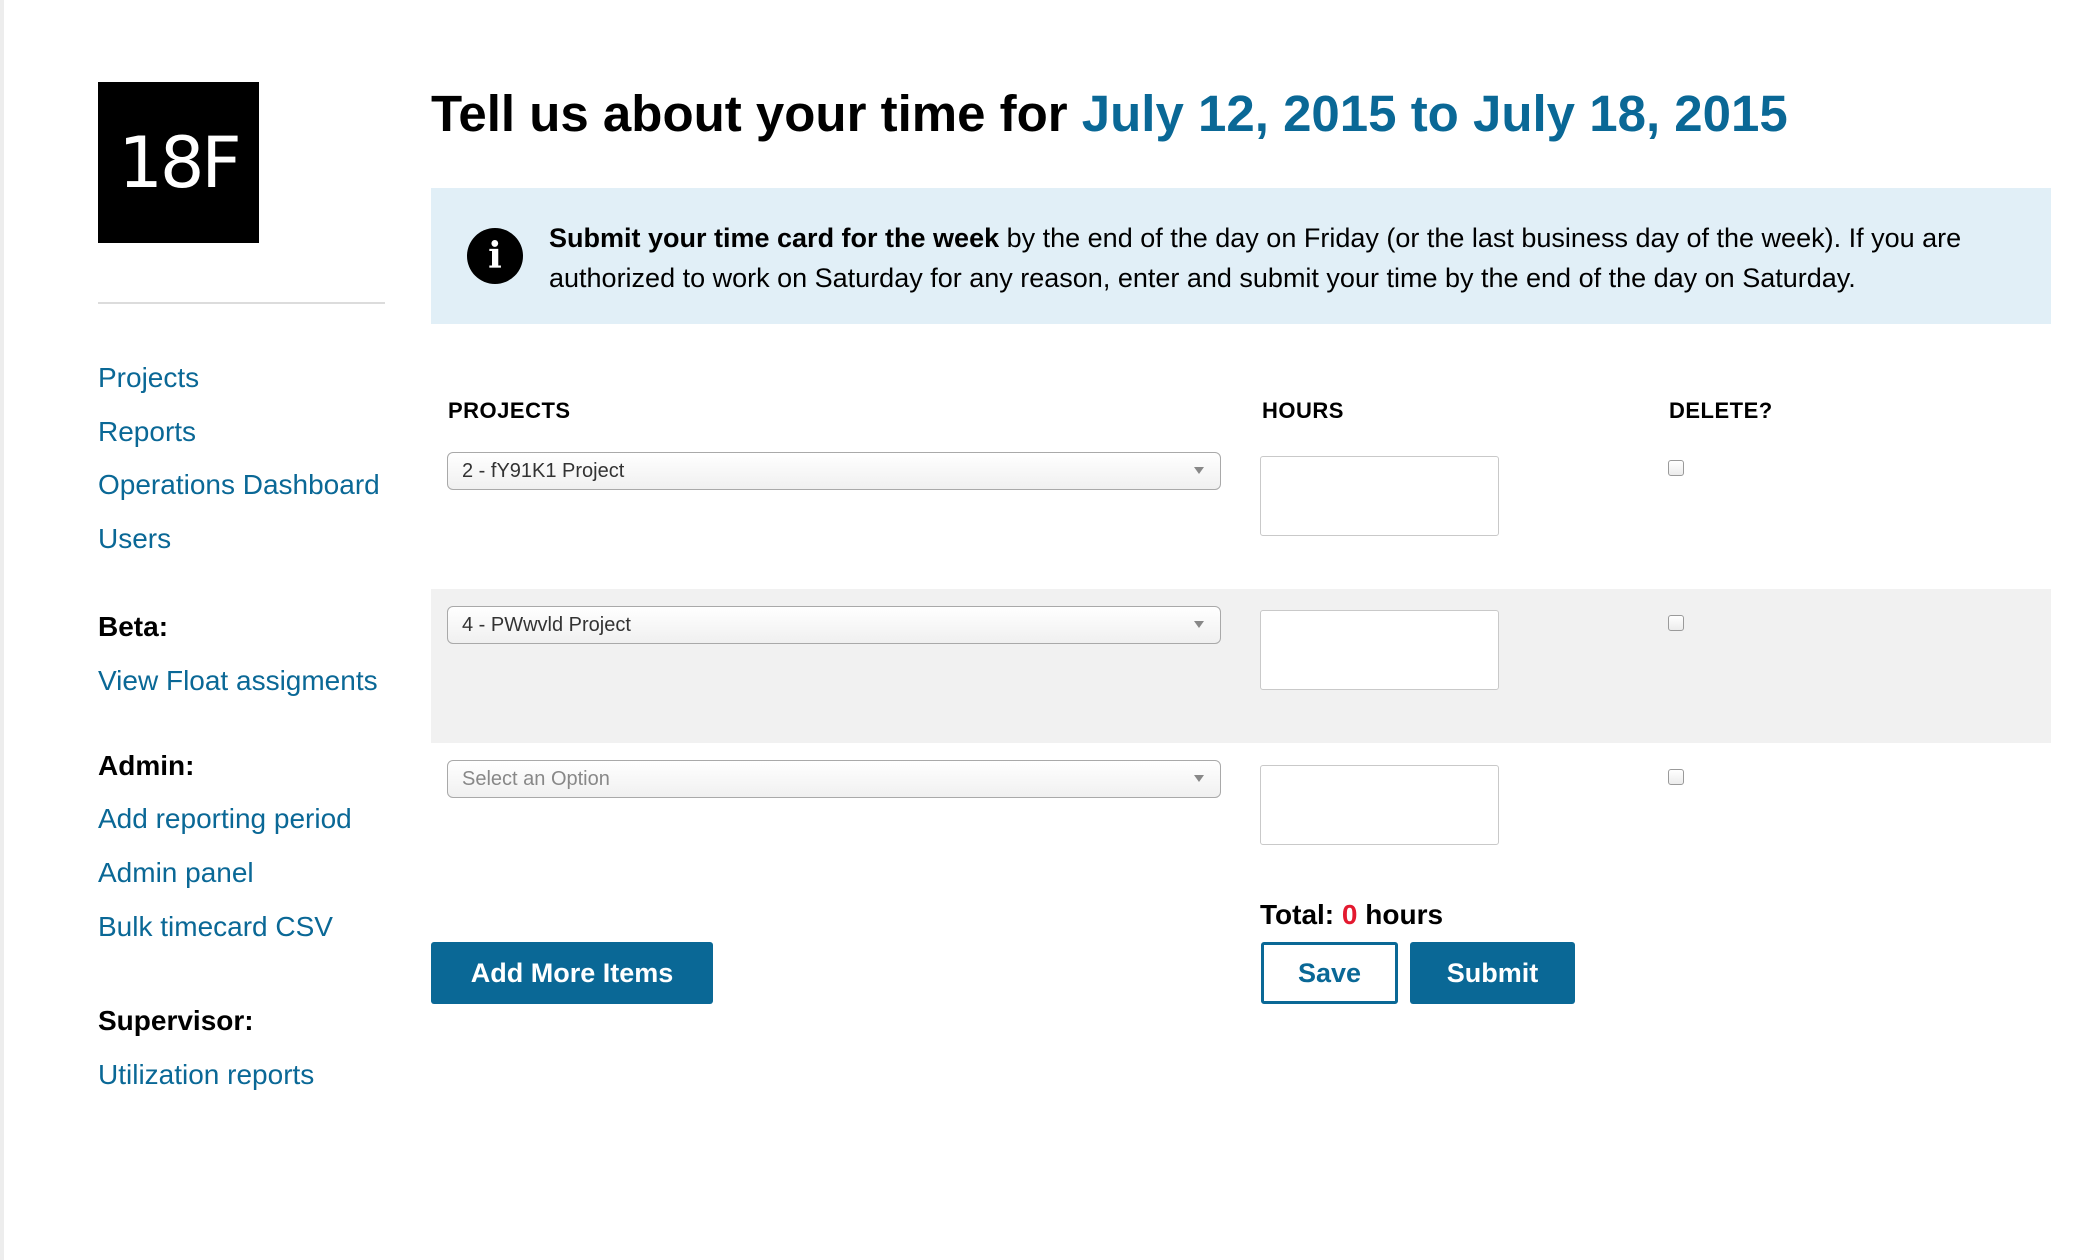  I want to click on project-select-row-2: 4 - PWwvld Project, so click(834, 625).